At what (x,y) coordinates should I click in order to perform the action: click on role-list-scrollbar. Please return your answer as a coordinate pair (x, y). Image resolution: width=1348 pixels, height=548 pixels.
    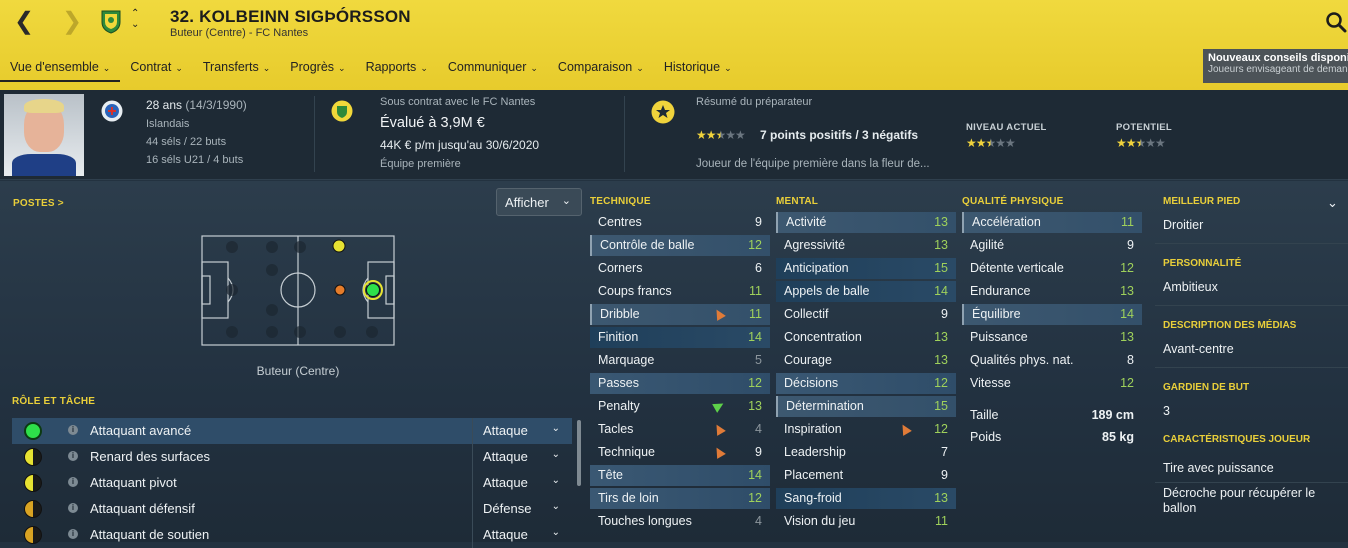
    Looking at the image, I should click on (579, 453).